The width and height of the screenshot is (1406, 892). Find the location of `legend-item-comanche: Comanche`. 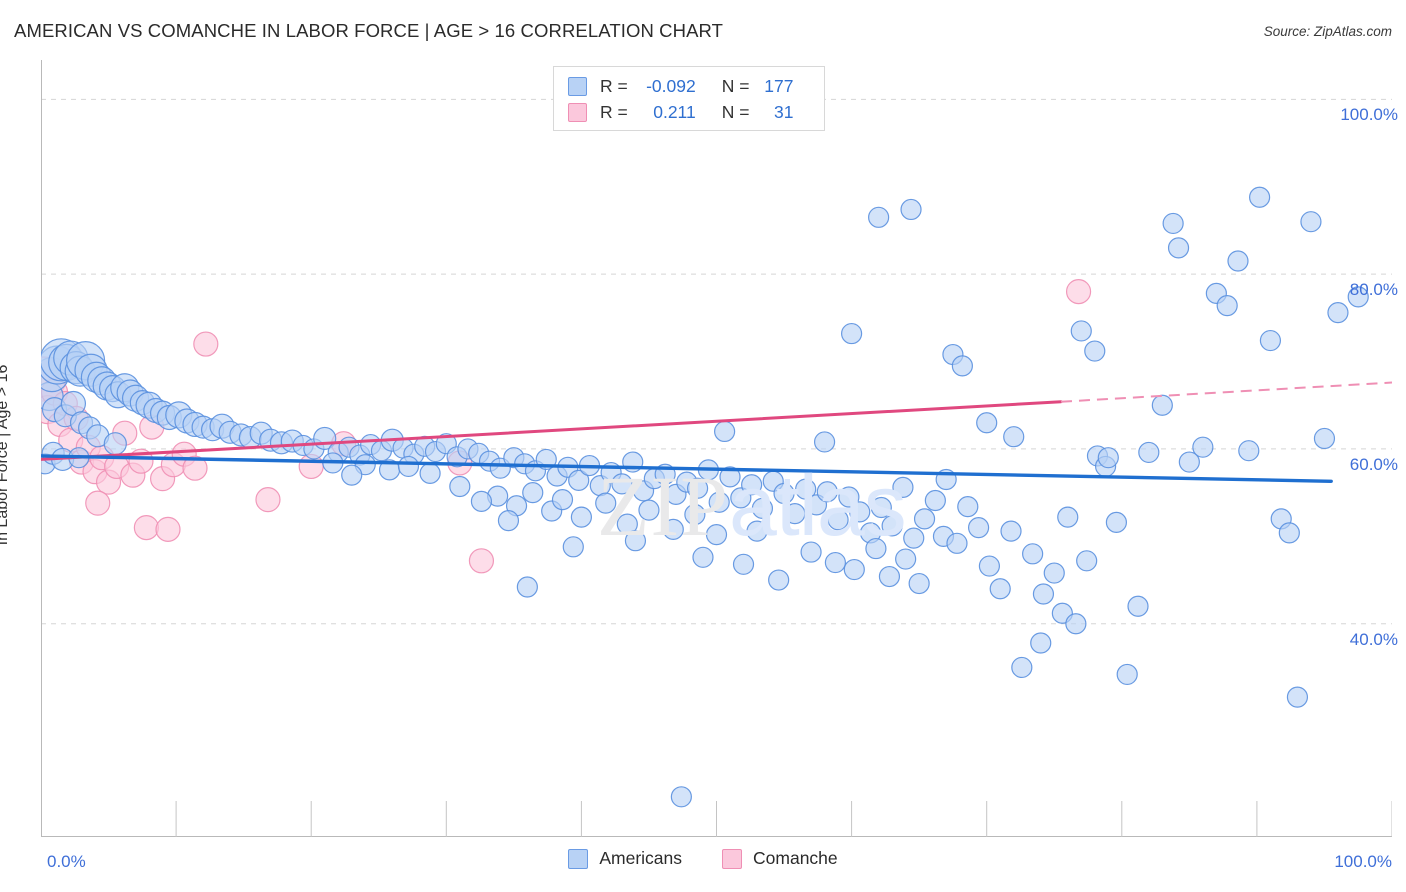

legend-item-comanche: Comanche is located at coordinates (780, 858).